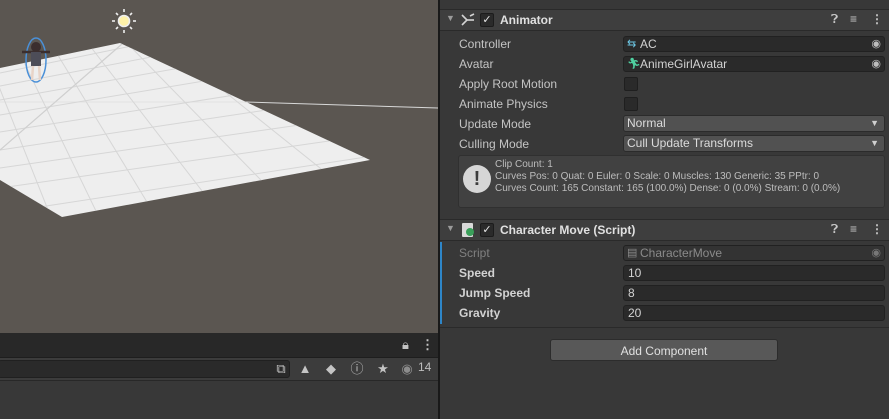 The height and width of the screenshot is (419, 889). I want to click on label-filter-icon: ◆, so click(331, 369).